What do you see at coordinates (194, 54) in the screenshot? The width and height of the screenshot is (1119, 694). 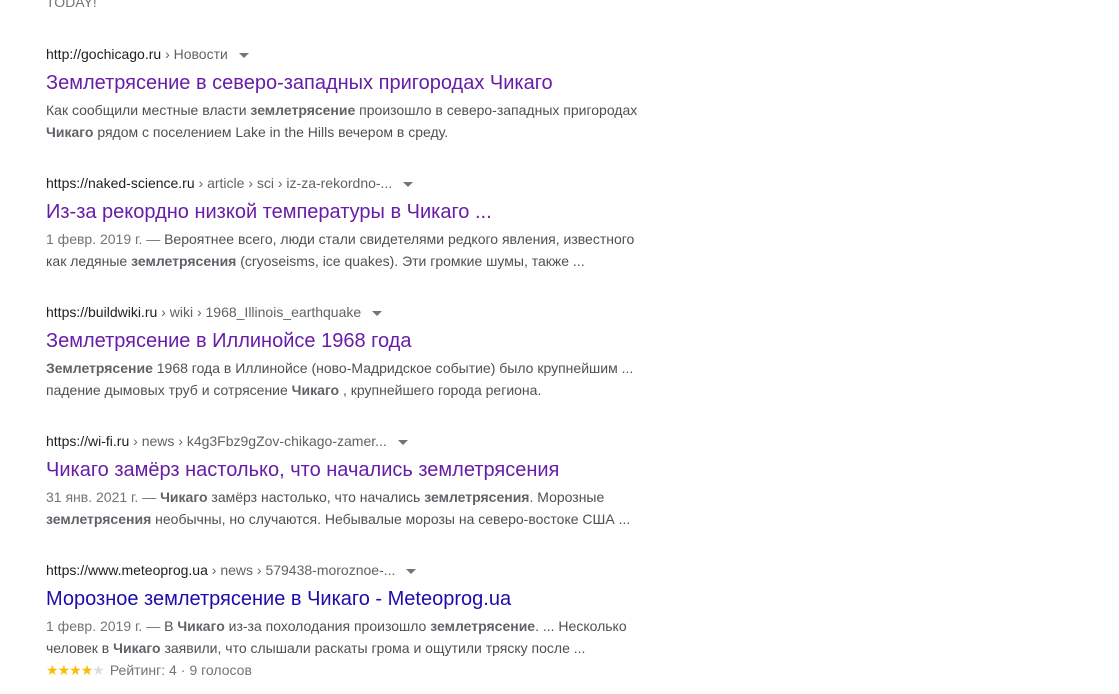 I see `result-path: › Новости` at bounding box center [194, 54].